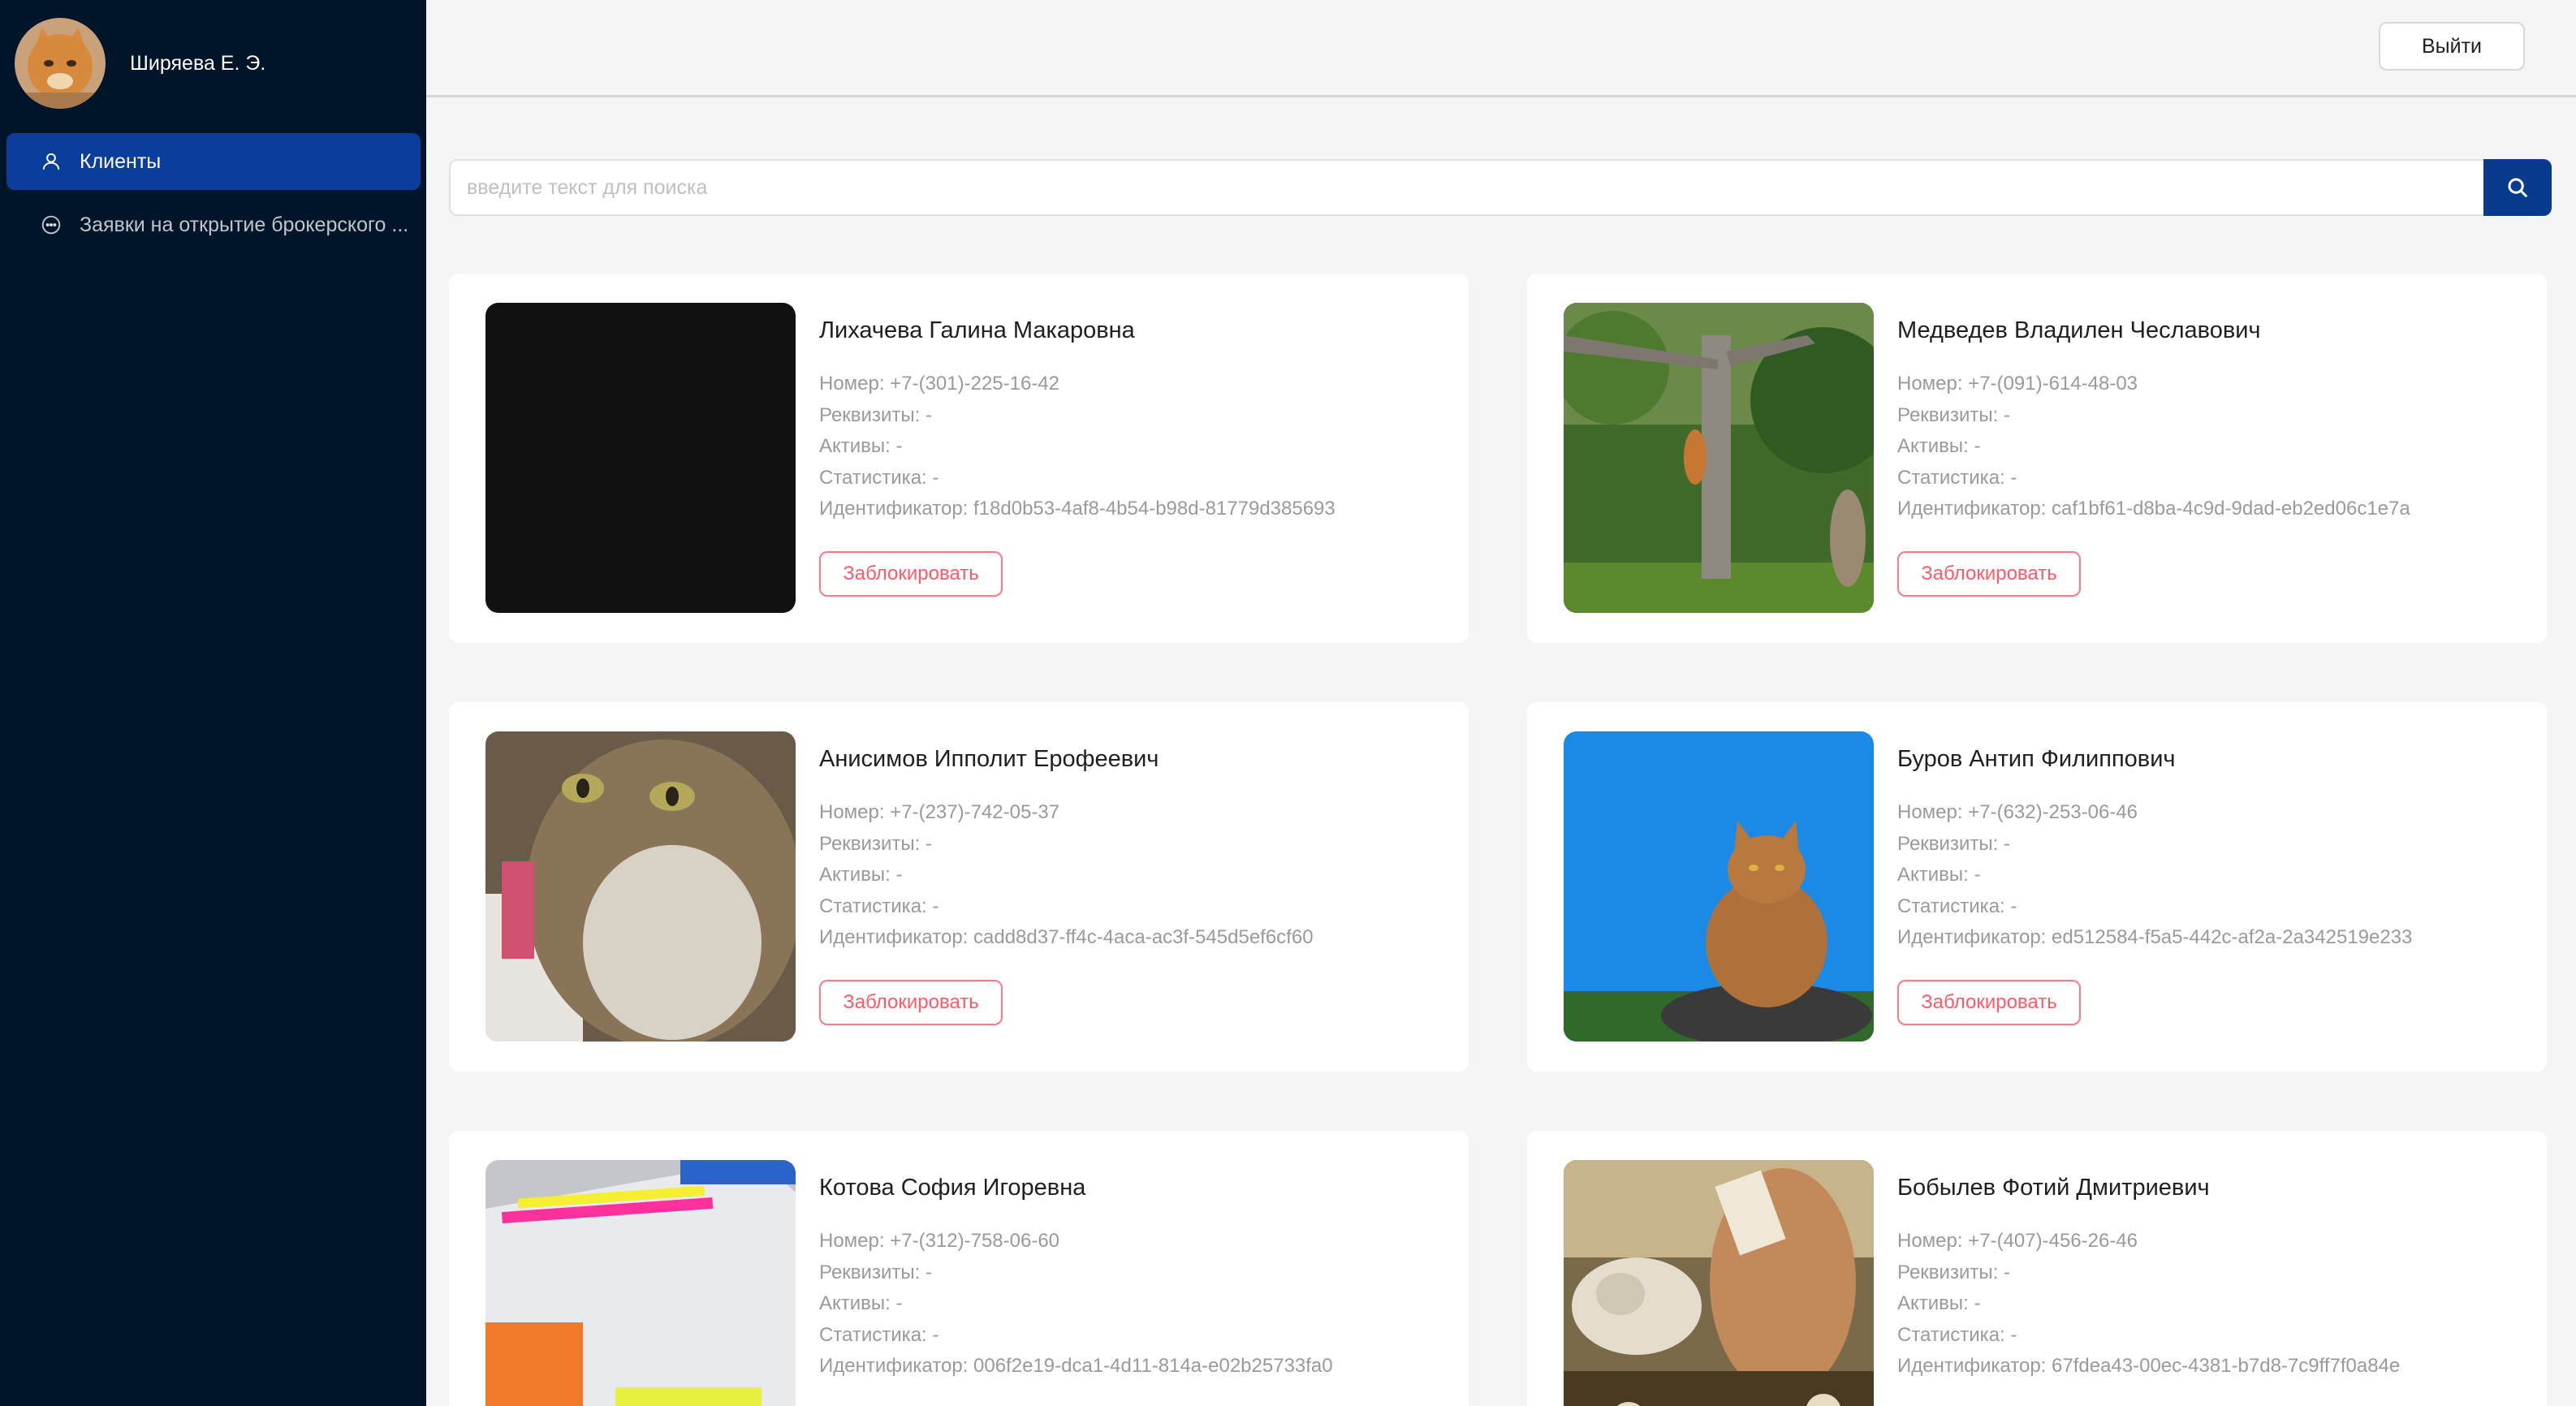 The image size is (2576, 1406). I want to click on client-name: Котова София Игоревна, so click(952, 1188).